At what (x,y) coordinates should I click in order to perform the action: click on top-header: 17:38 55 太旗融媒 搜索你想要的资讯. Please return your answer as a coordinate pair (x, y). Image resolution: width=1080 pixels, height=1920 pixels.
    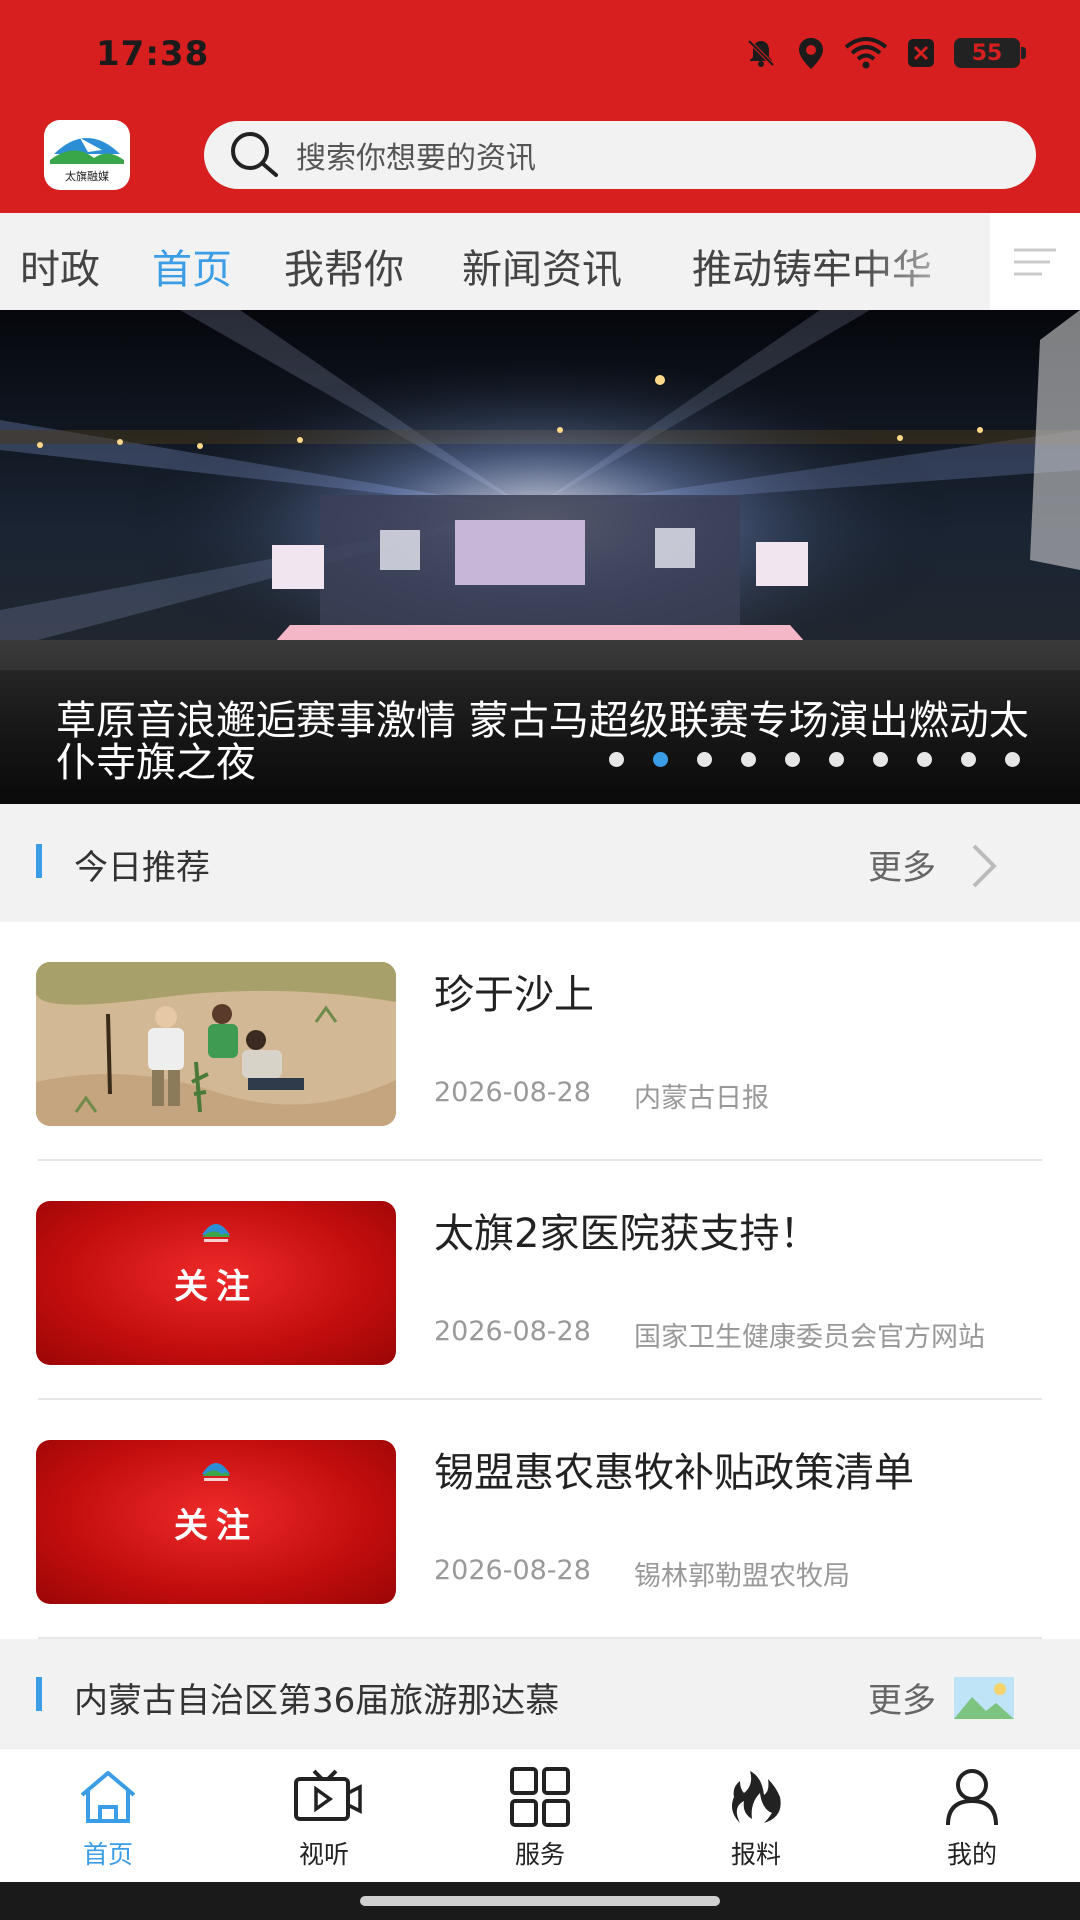
    Looking at the image, I should click on (540, 106).